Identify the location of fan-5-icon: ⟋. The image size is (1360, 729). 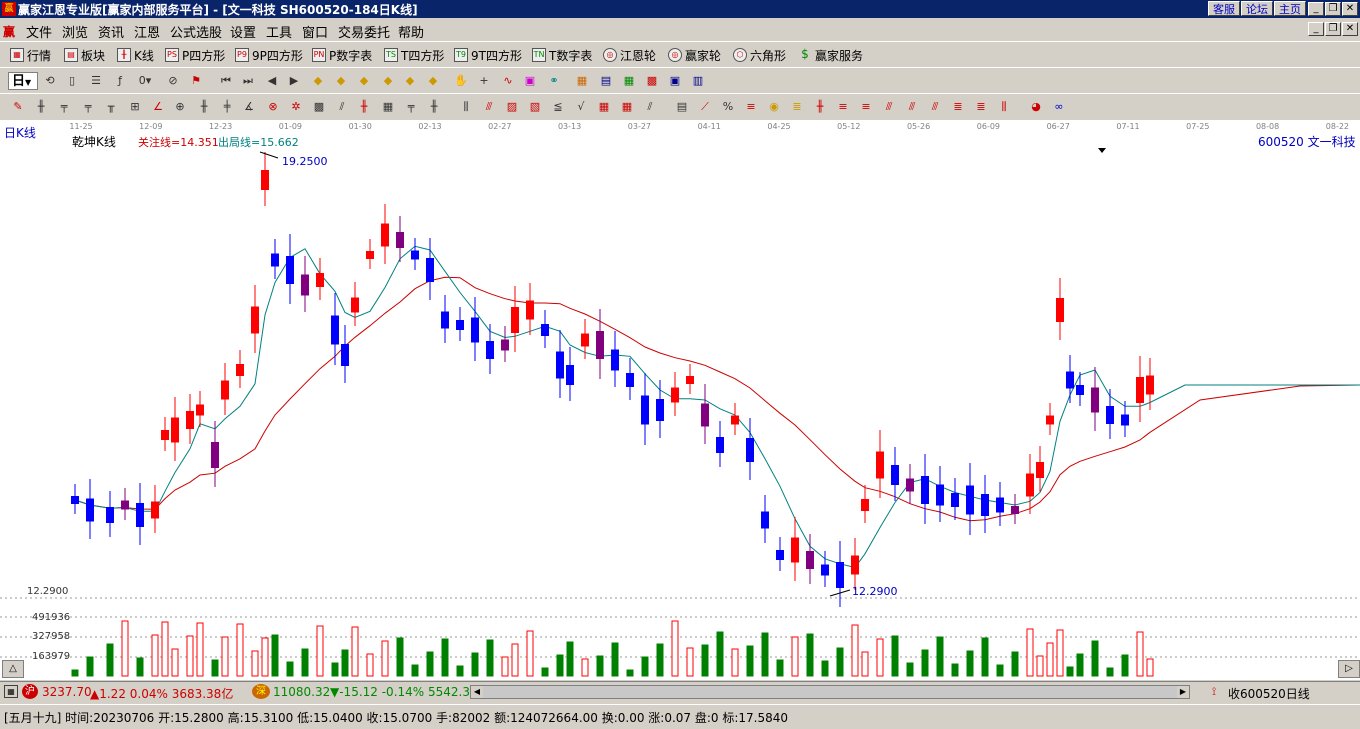
(705, 107).